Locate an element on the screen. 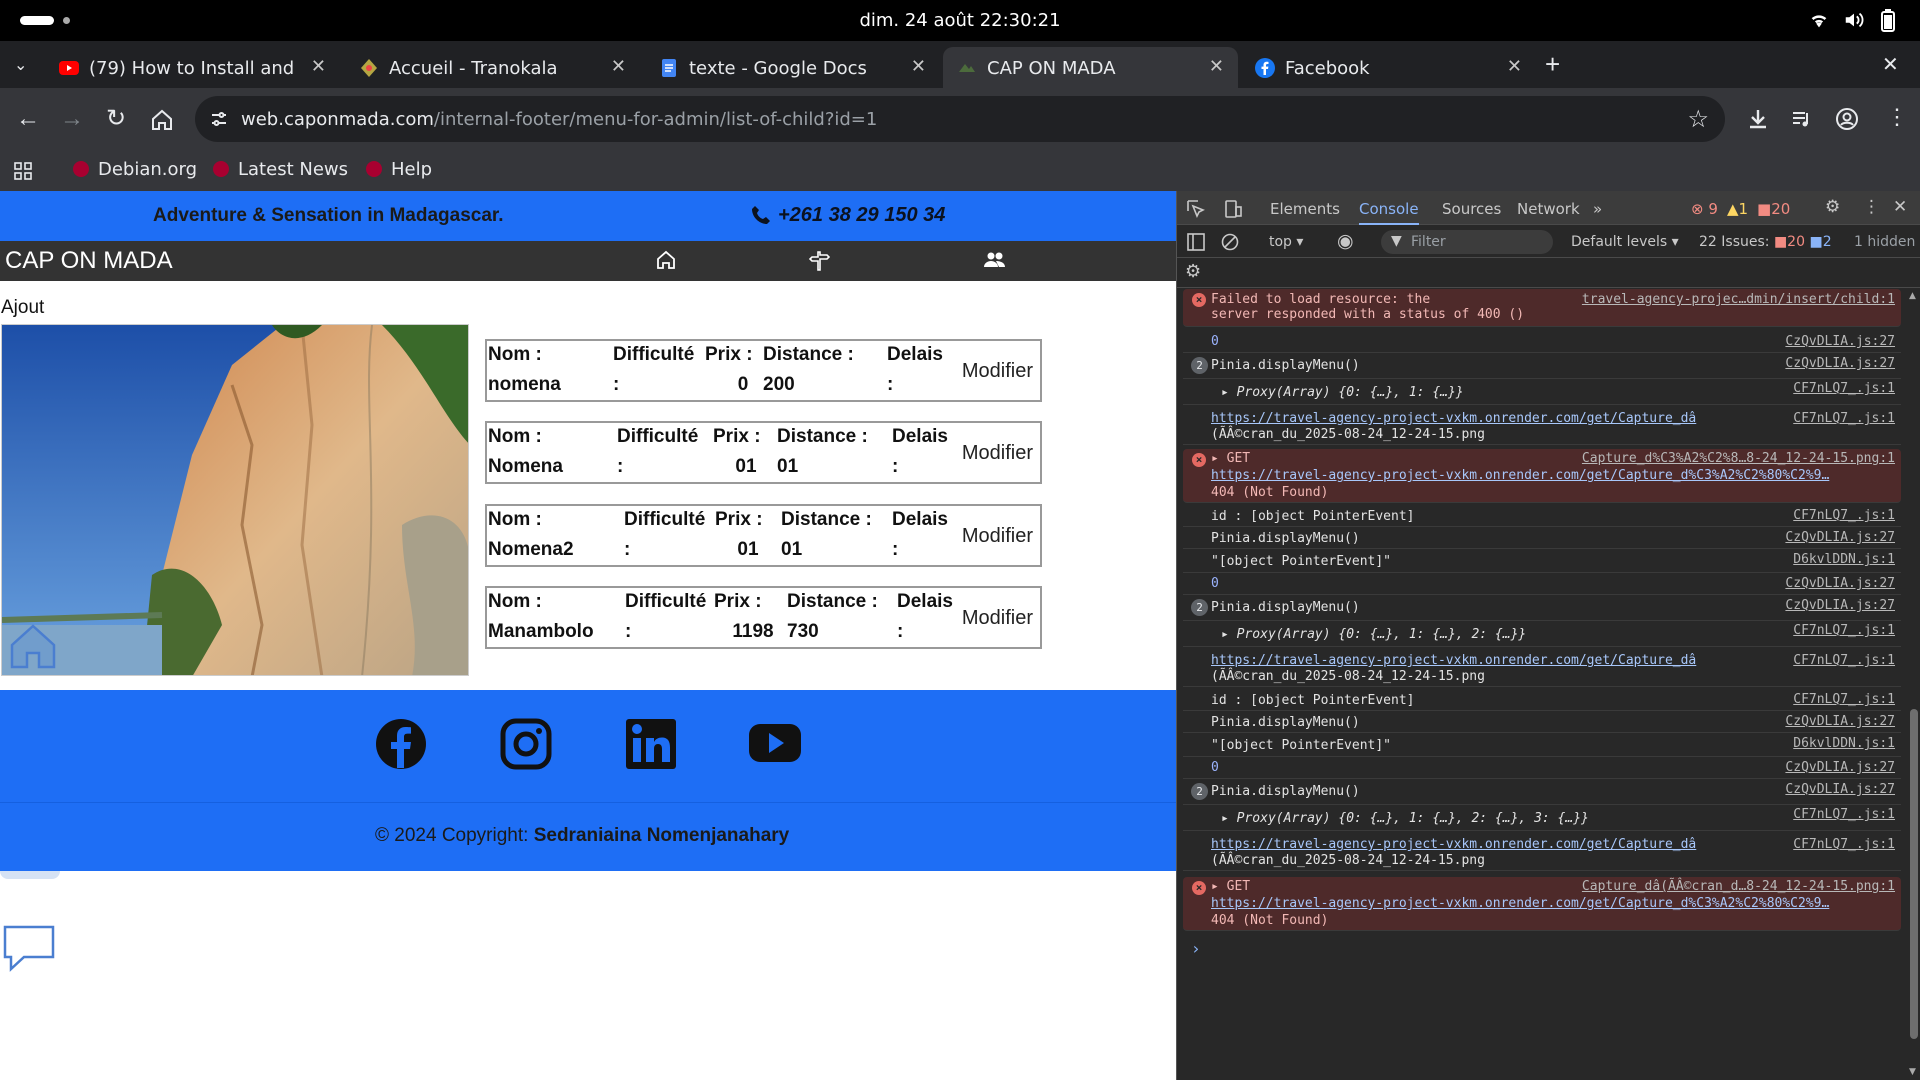 Image resolution: width=1920 pixels, height=1080 pixels. console-source-link: D6kvlDDN.js:1 is located at coordinates (1844, 559).